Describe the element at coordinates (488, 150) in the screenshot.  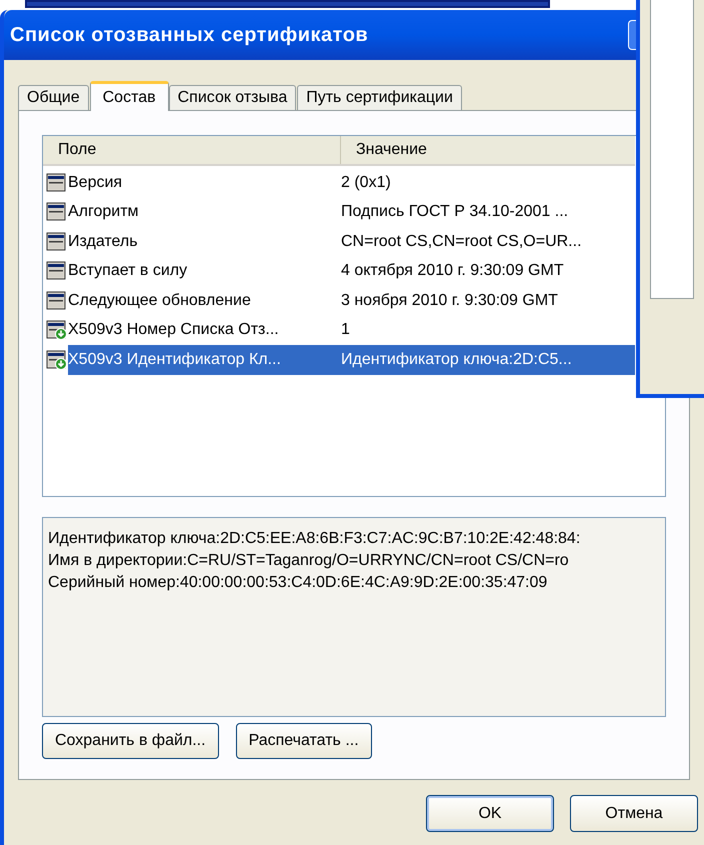
I see `column-header: Значение` at that location.